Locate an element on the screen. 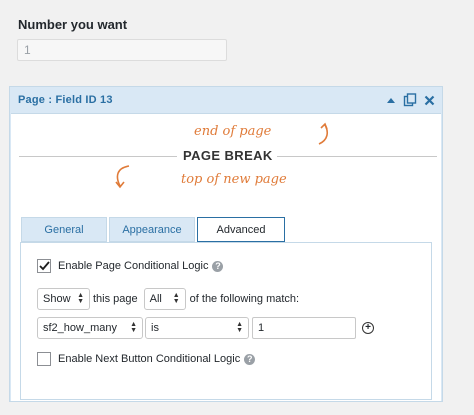 The width and height of the screenshot is (474, 415). add-rule-plus-icon: + is located at coordinates (368, 328).